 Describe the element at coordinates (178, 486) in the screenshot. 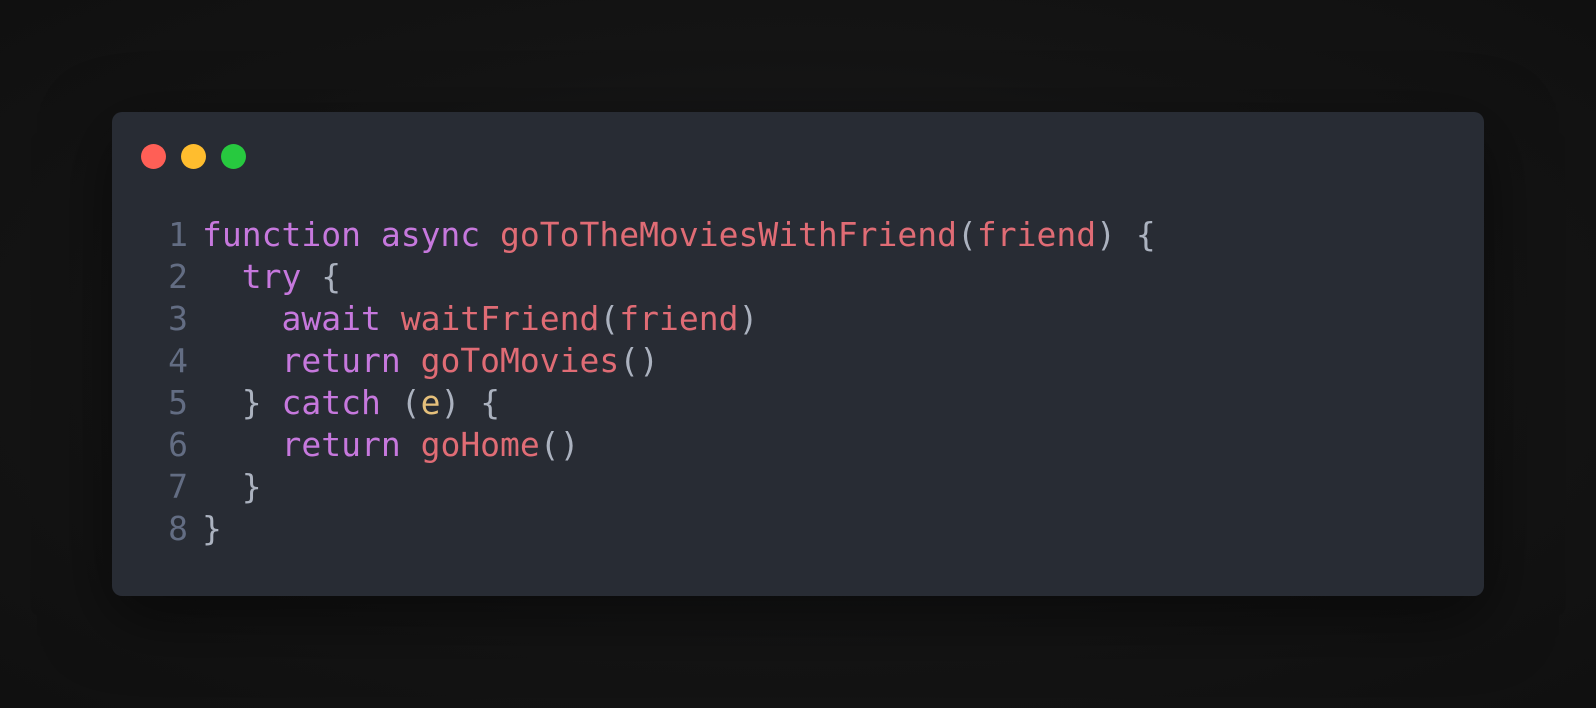

I see `line-number: 7` at that location.